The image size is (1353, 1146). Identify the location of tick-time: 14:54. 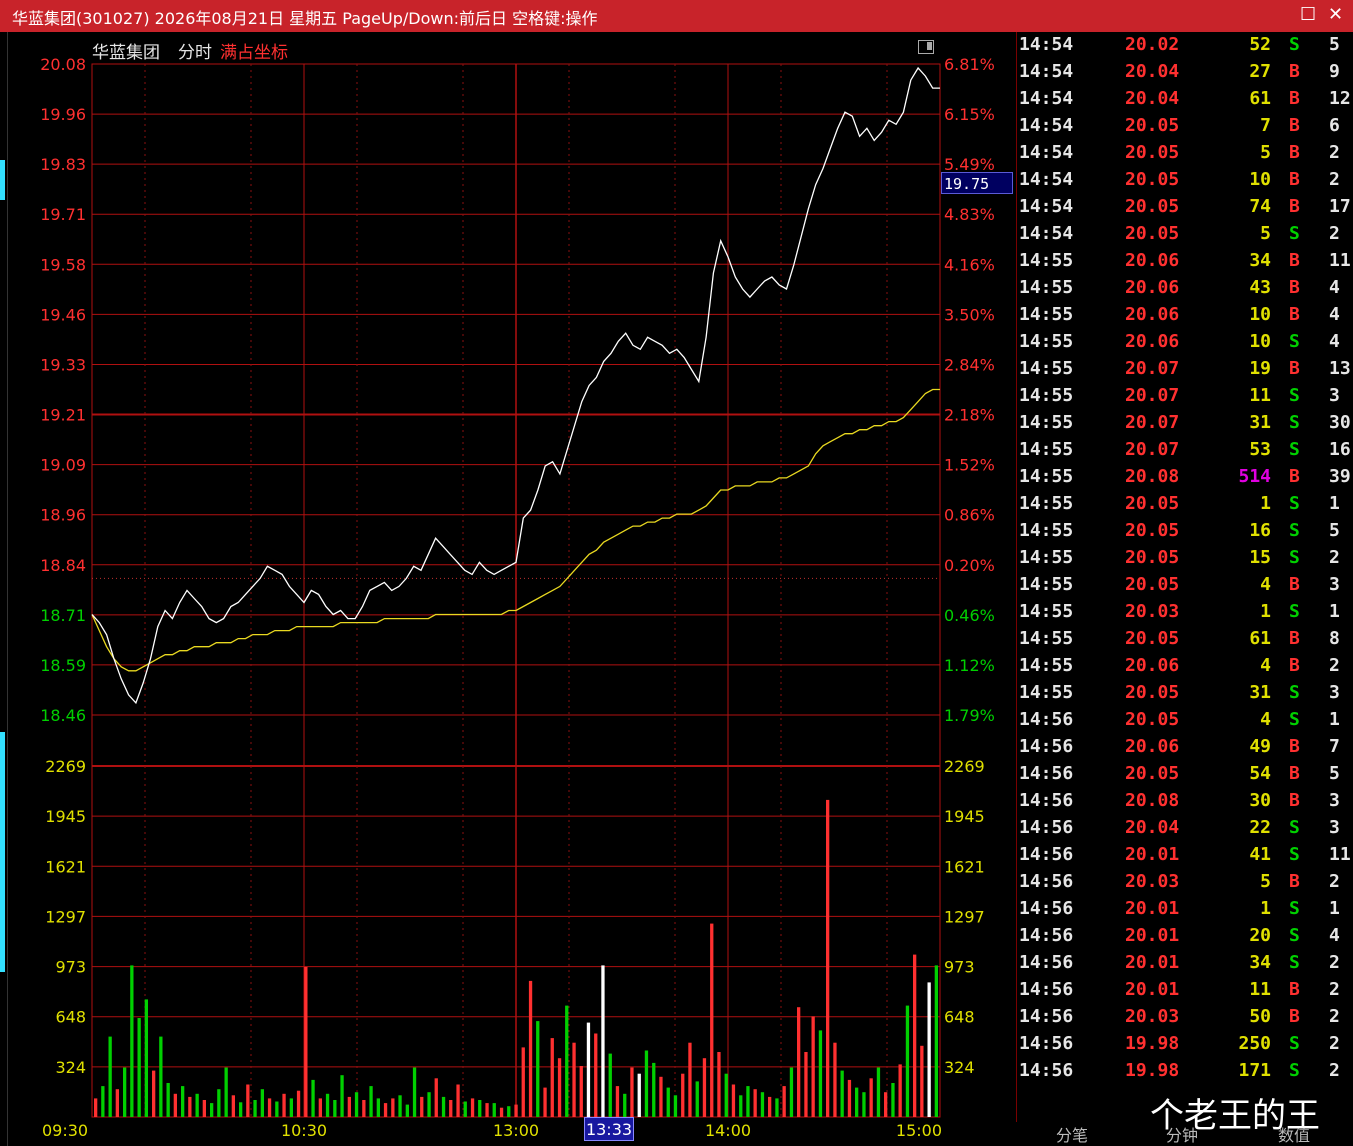
(1046, 206).